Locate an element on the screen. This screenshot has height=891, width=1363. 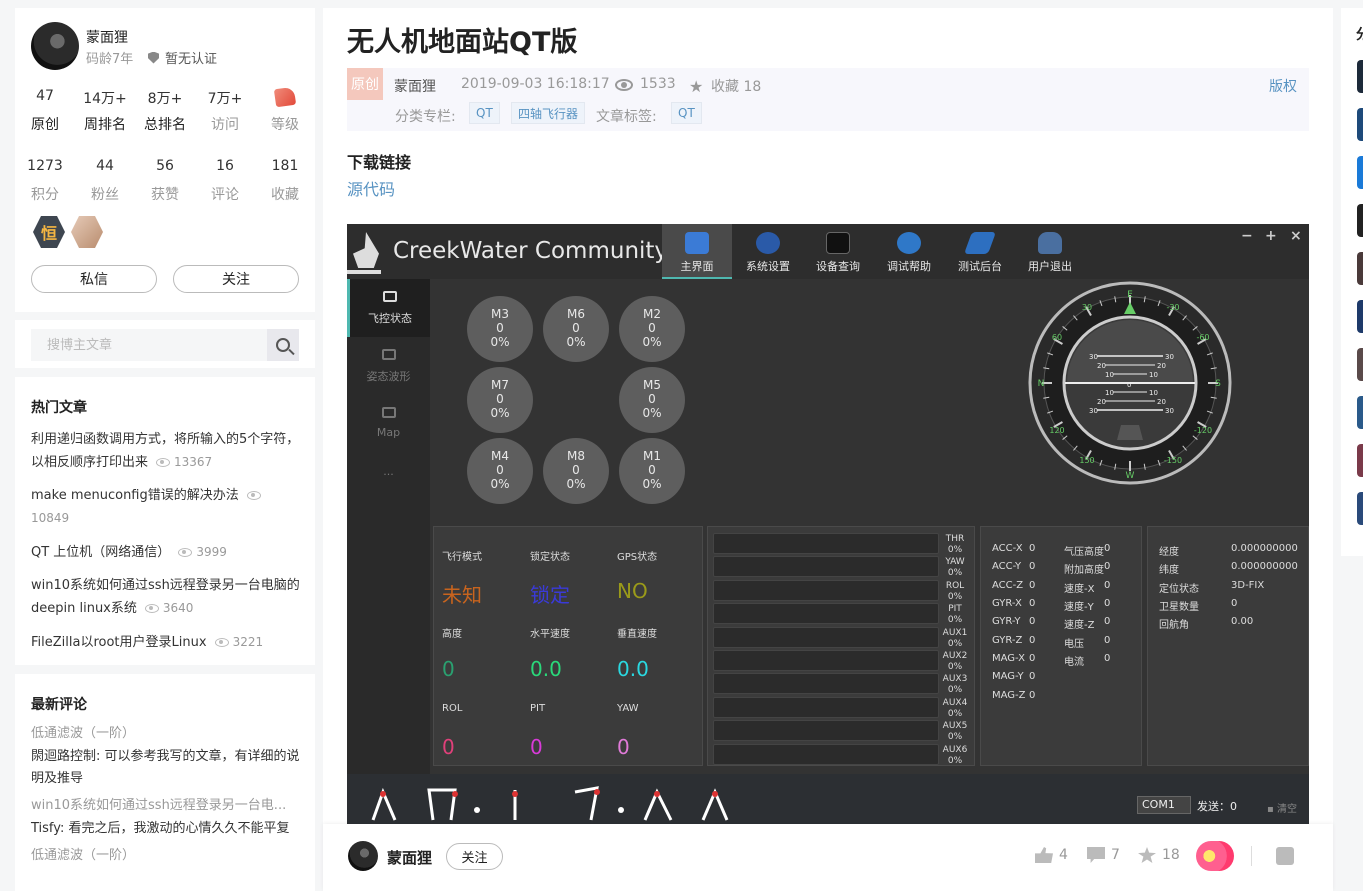
search-icon is located at coordinates (283, 345).